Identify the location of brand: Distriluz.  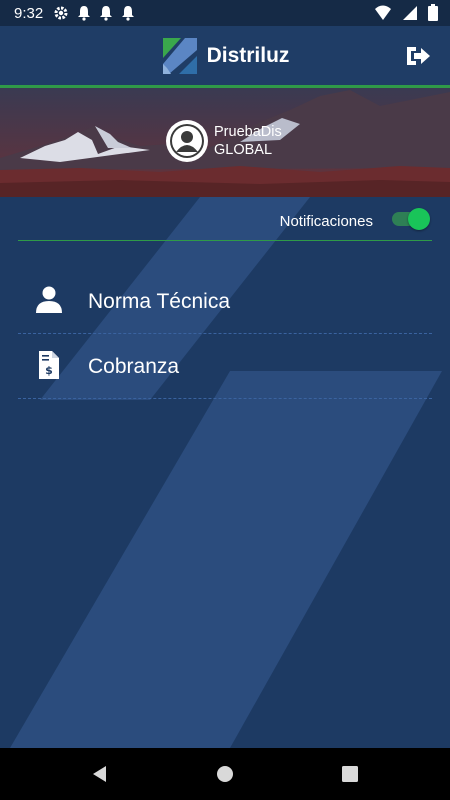
(225, 56).